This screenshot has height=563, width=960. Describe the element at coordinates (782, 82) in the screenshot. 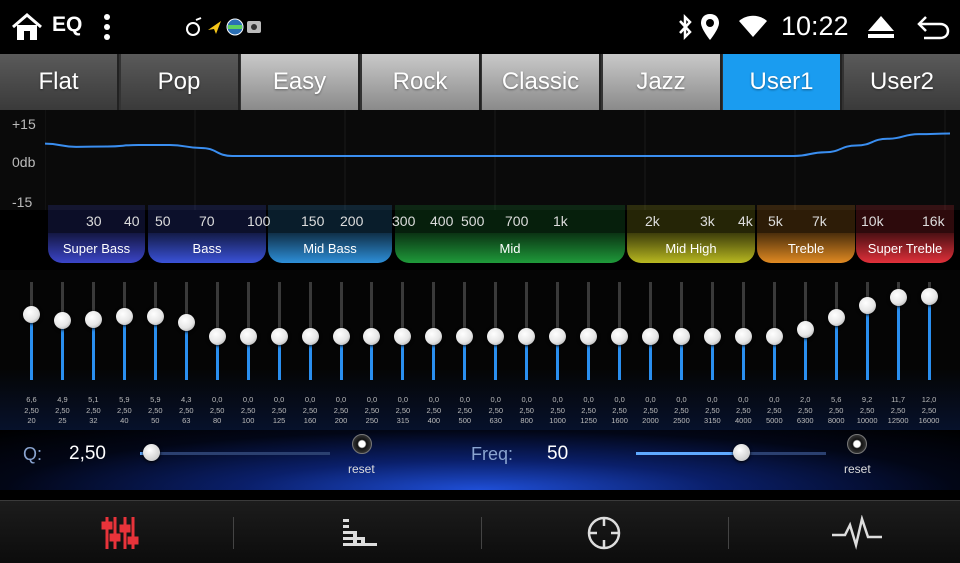

I see `preset-user1: User1` at that location.